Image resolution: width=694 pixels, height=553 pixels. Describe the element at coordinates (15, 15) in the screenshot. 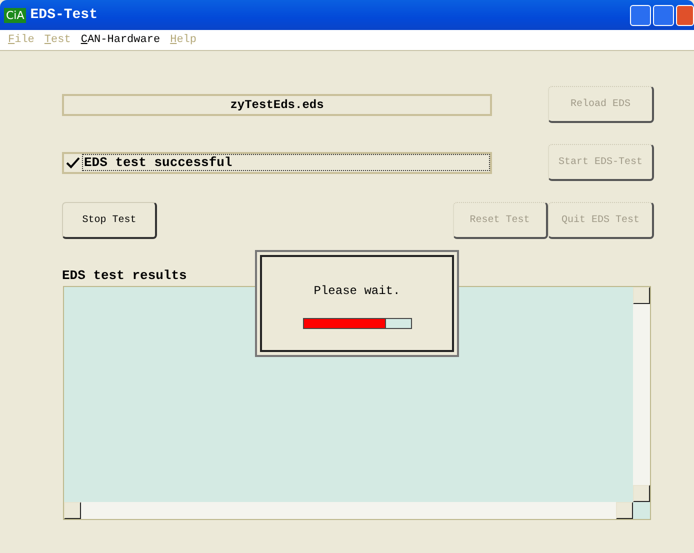

I see `app-logo: CiA` at that location.